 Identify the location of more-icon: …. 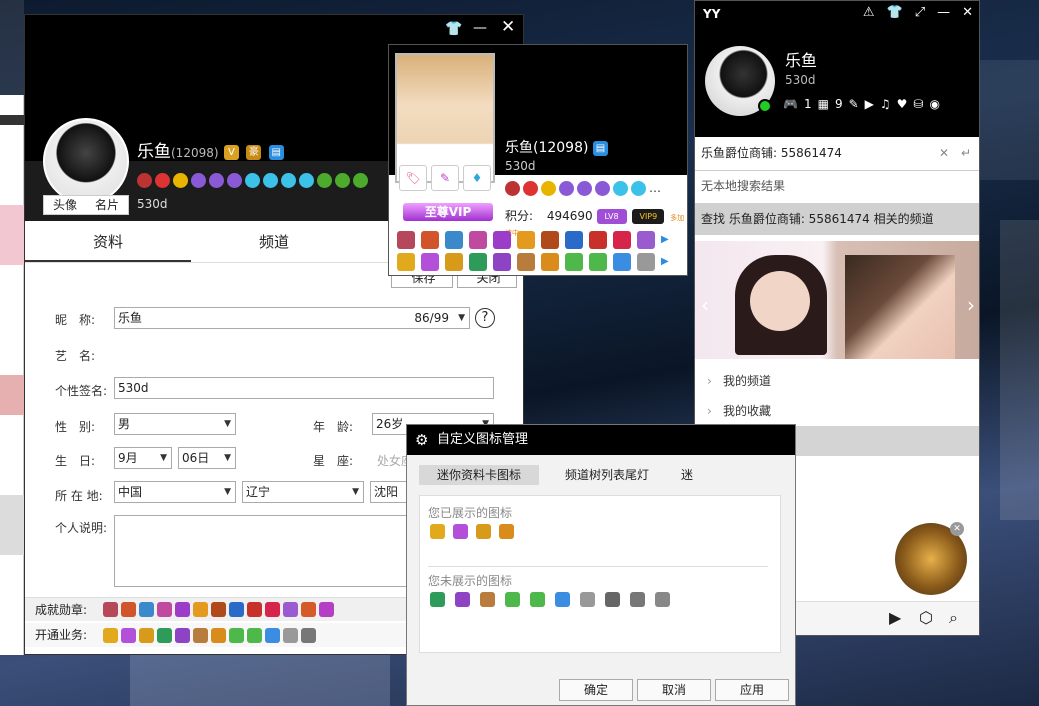
(655, 188).